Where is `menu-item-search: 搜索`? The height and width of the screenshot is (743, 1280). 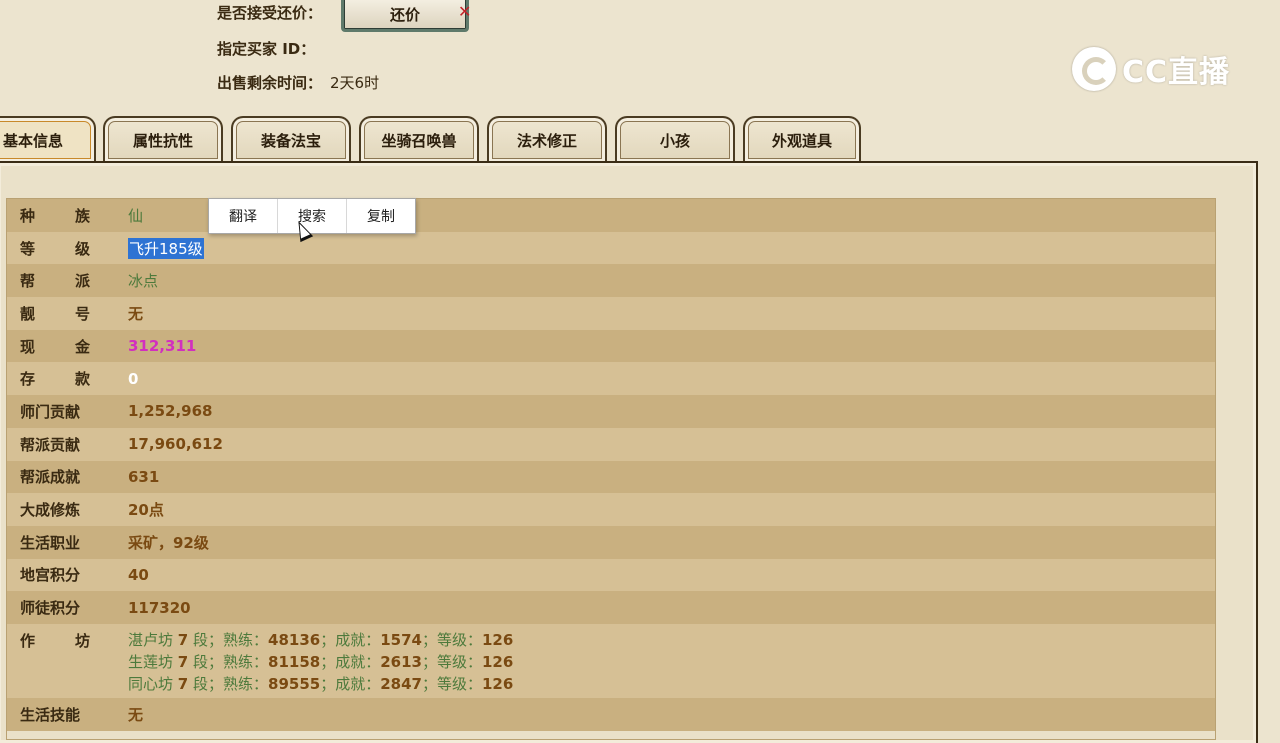 menu-item-search: 搜索 is located at coordinates (312, 216).